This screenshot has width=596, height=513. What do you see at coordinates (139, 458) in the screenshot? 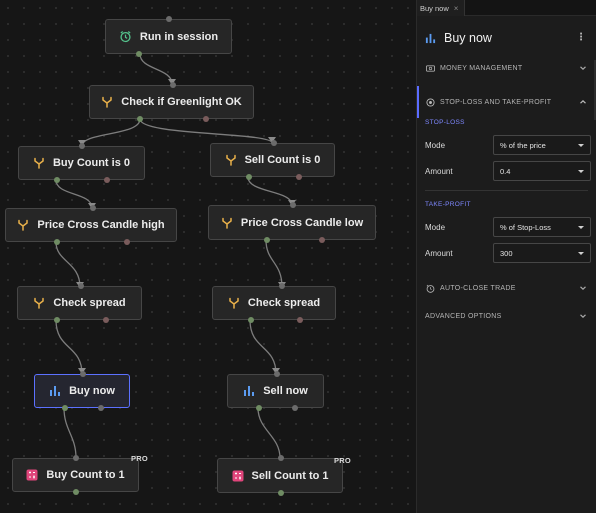
I see `pro-badge: PRO` at bounding box center [139, 458].